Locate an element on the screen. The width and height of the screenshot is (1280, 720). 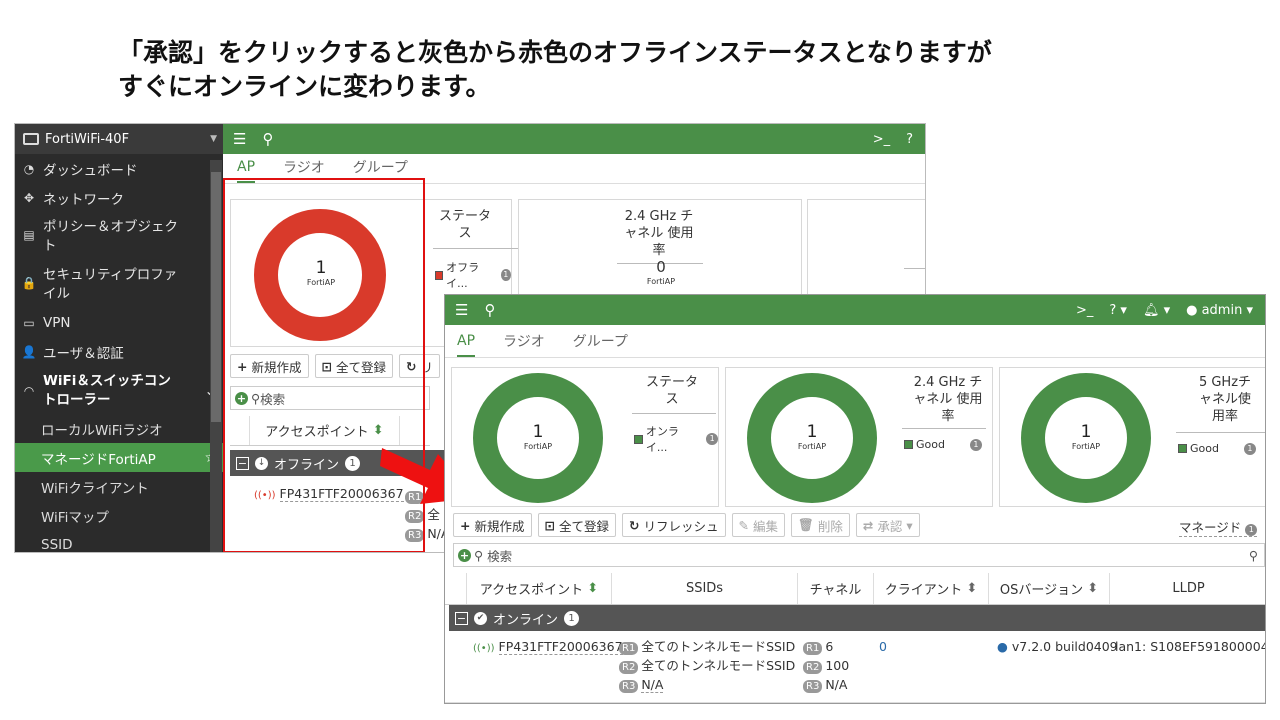
column-header-lldp: LLDP is located at coordinates (1187, 588).